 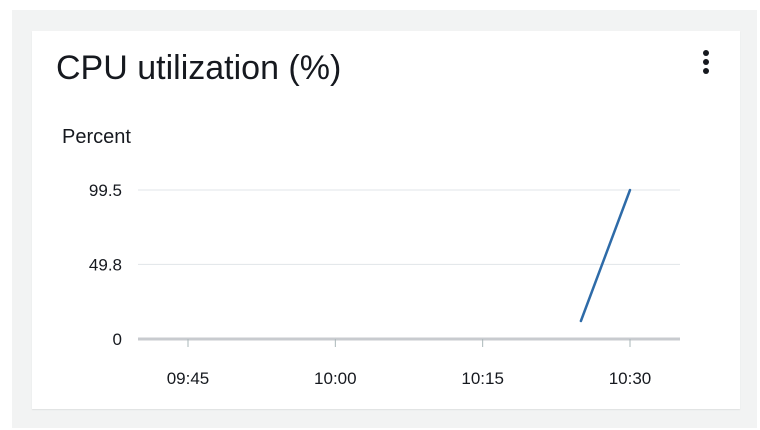 I want to click on y-tick-label: 0, so click(x=117, y=339).